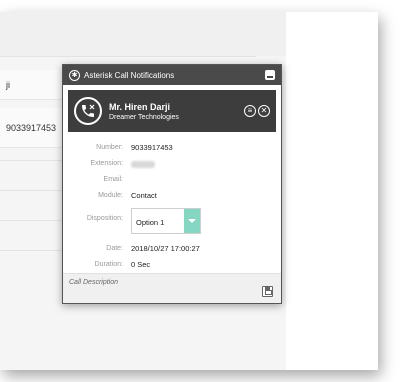  What do you see at coordinates (109, 147) in the screenshot?
I see `number-label: Number:` at bounding box center [109, 147].